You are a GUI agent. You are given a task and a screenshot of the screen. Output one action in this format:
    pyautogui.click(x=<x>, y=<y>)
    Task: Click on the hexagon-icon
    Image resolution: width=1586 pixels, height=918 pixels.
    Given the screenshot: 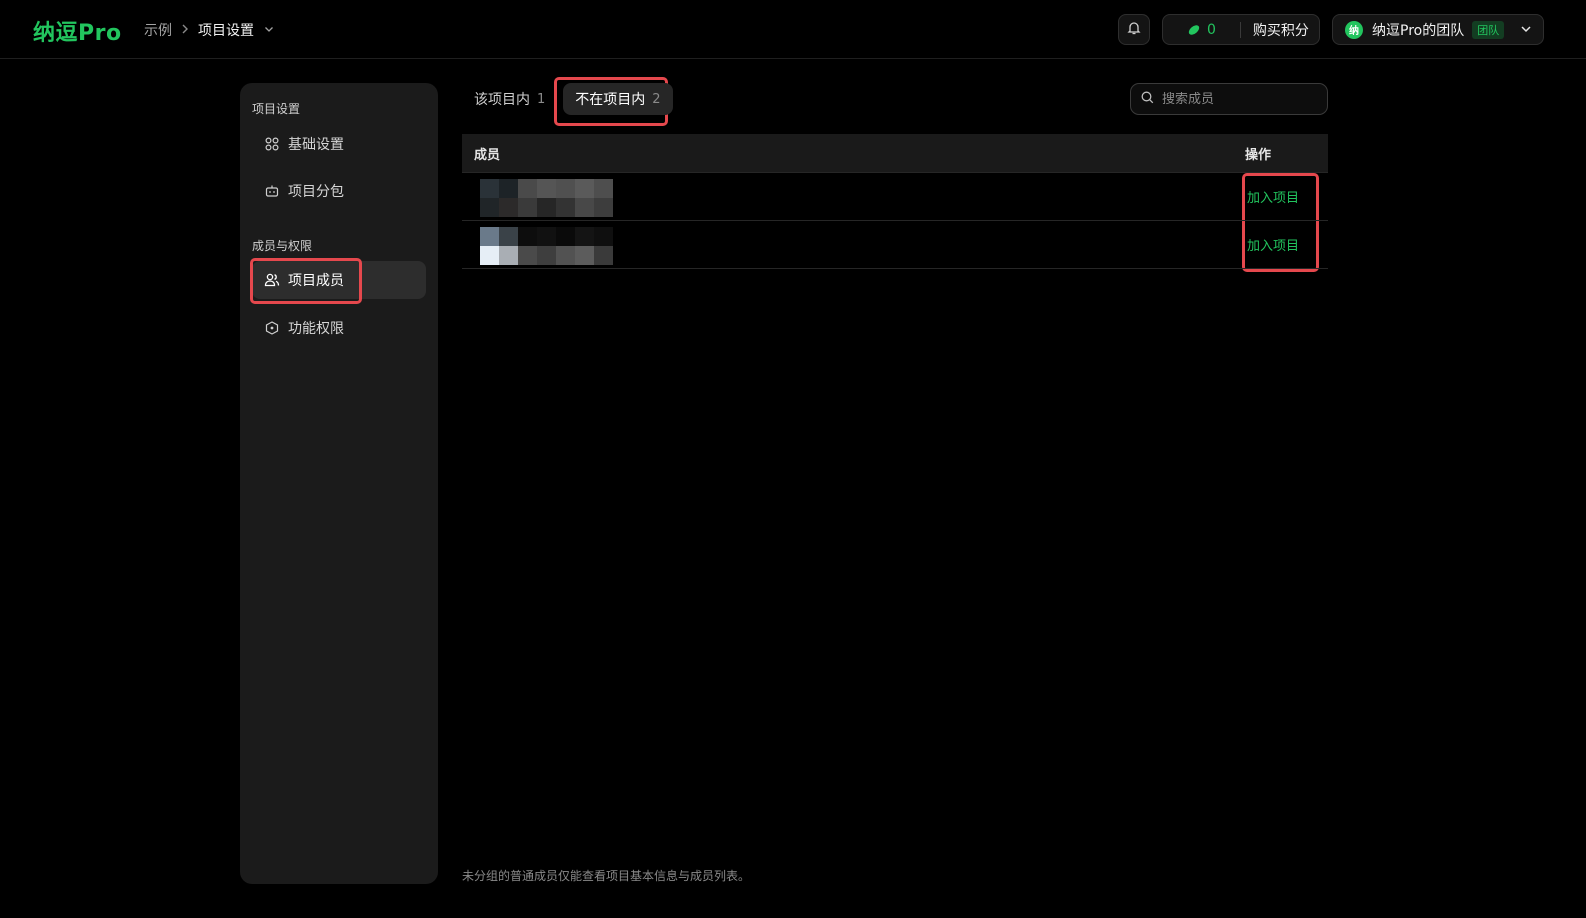 What is the action you would take?
    pyautogui.click(x=272, y=328)
    